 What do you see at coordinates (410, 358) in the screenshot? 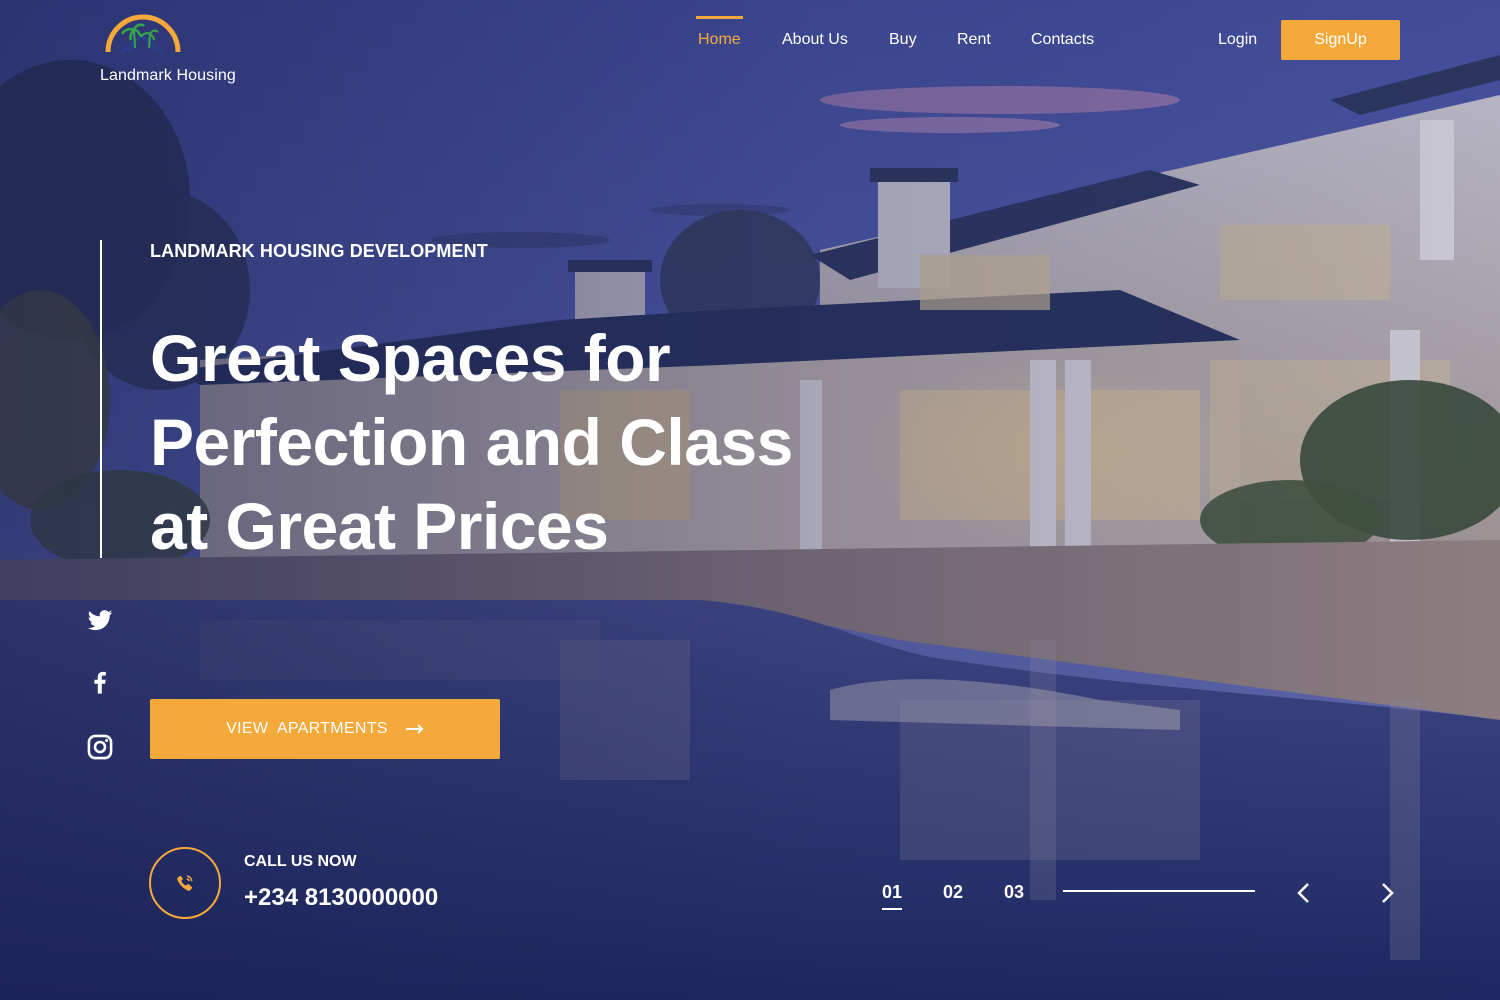
I see `headline-line-1: Great Spaces for` at bounding box center [410, 358].